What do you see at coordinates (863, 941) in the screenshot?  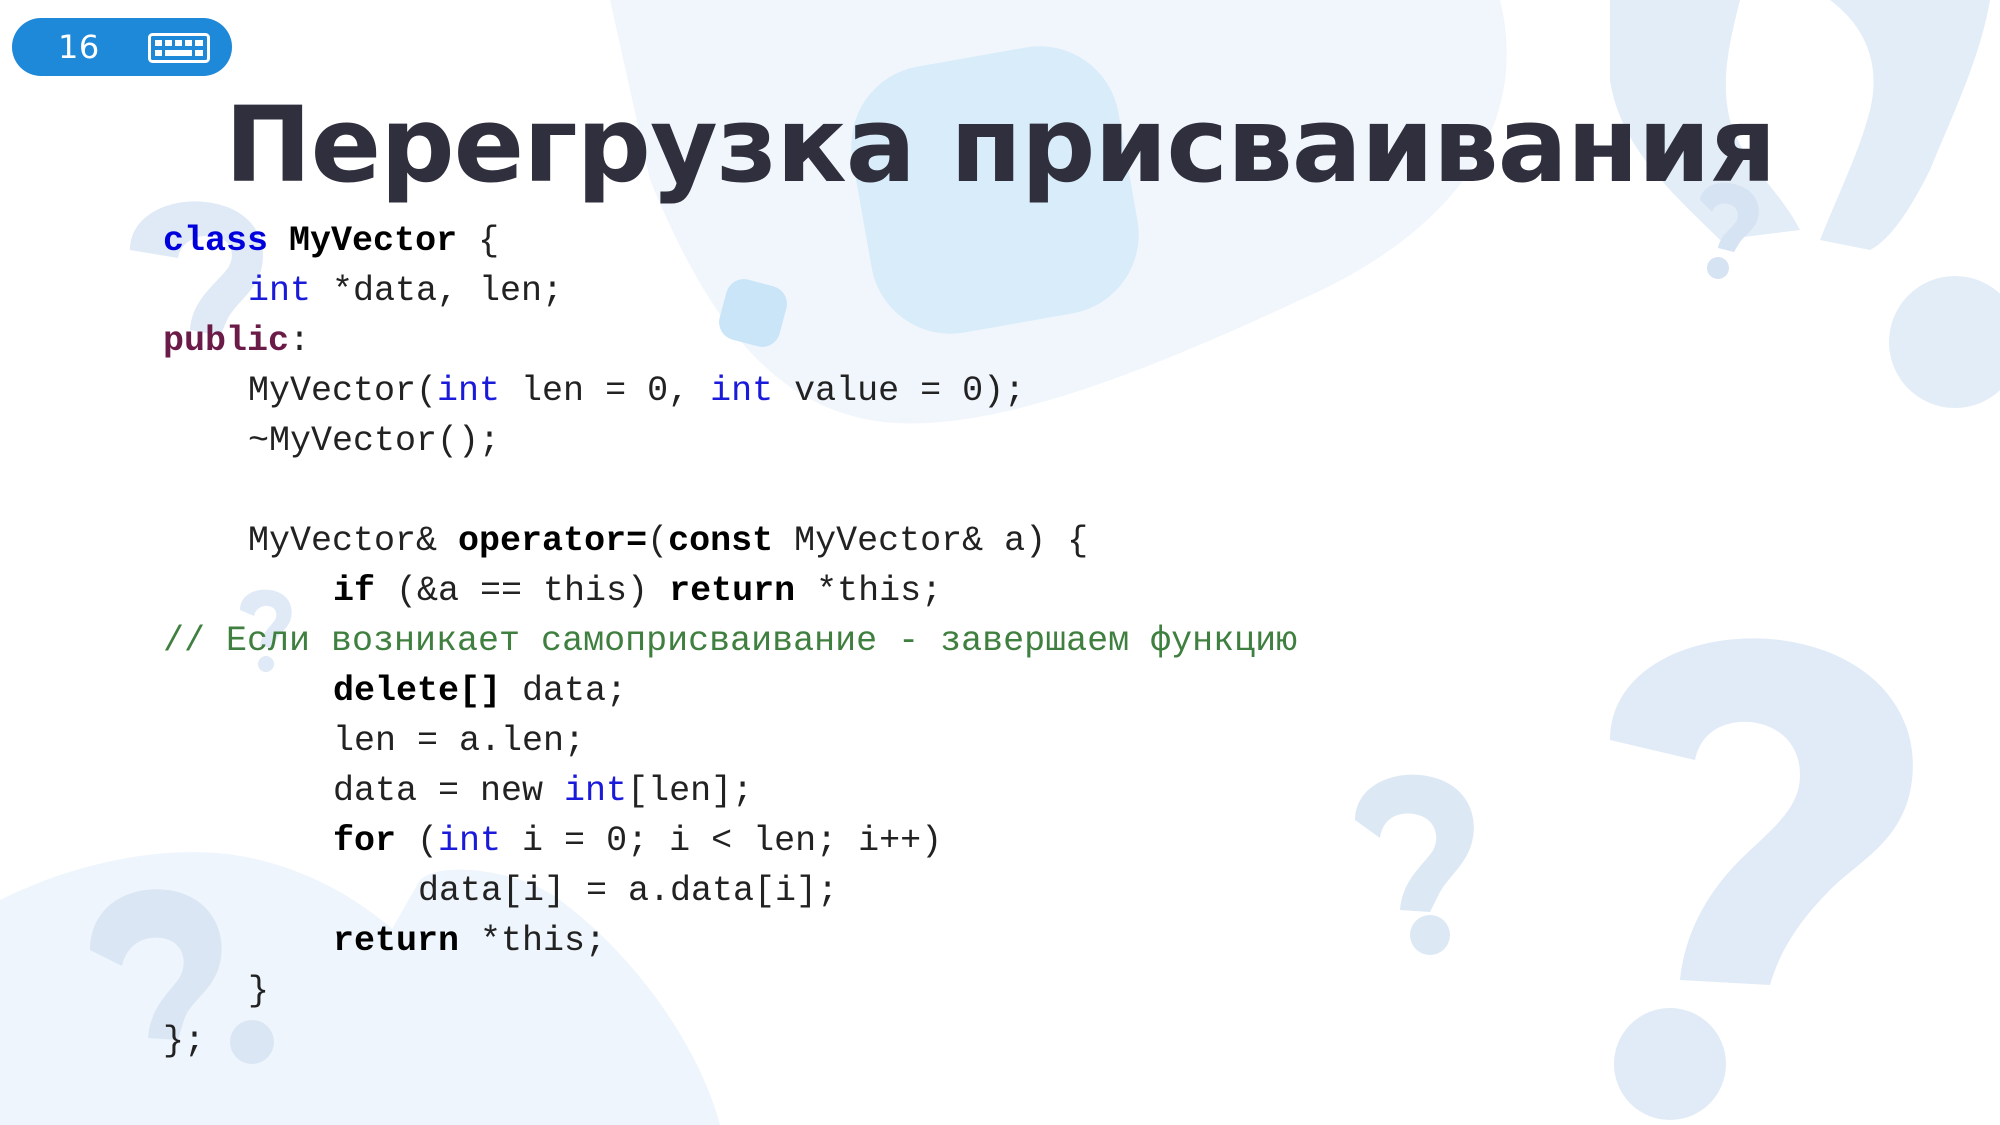 I see `code-line-15: return *this;` at bounding box center [863, 941].